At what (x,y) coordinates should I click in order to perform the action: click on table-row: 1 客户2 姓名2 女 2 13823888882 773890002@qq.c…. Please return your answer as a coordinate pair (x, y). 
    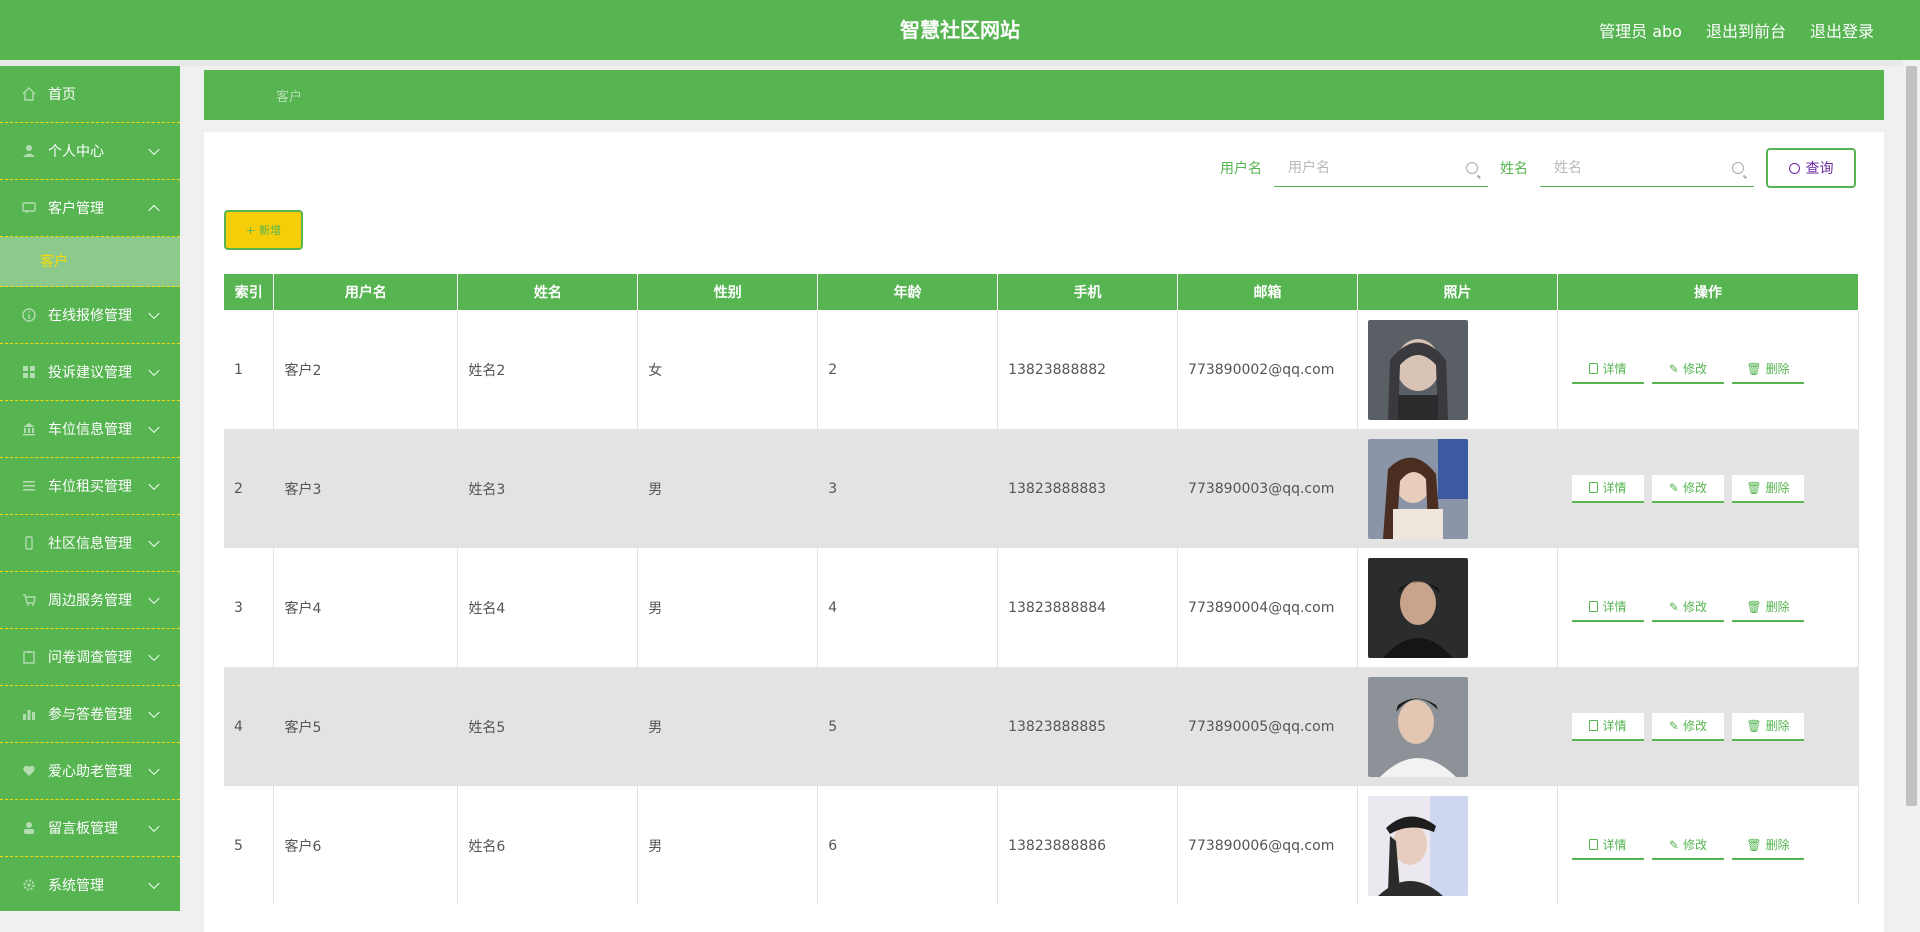
    Looking at the image, I should click on (1042, 369).